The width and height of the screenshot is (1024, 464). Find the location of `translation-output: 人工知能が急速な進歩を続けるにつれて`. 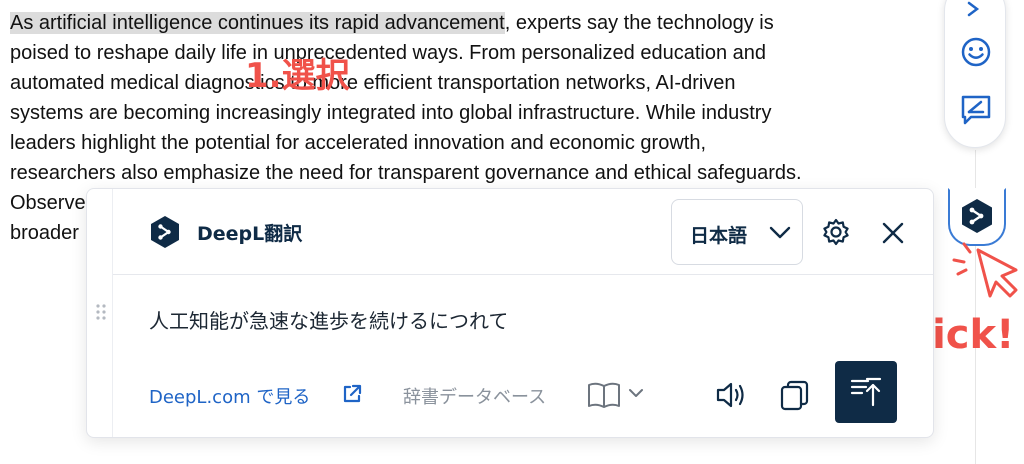

translation-output: 人工知能が急速な進歩を続けるにつれて is located at coordinates (329, 321).